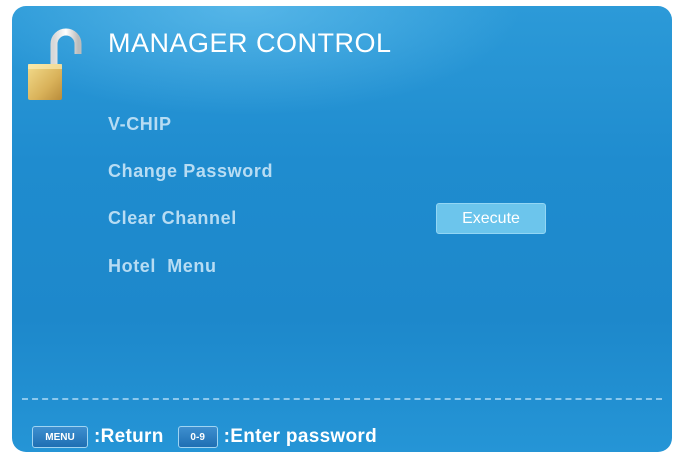 This screenshot has height=459, width=686. I want to click on menu-item-hotel-menu: Hotel Menu, so click(162, 266).